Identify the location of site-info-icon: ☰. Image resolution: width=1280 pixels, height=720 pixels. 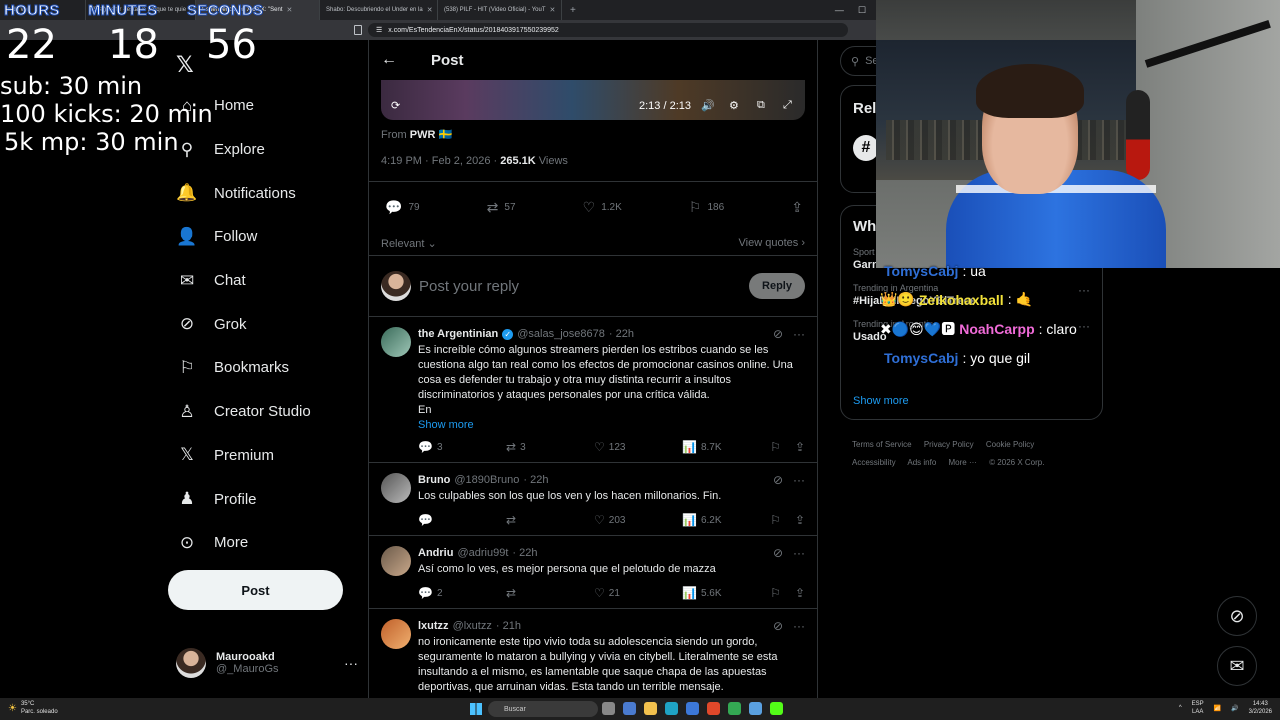
(379, 30).